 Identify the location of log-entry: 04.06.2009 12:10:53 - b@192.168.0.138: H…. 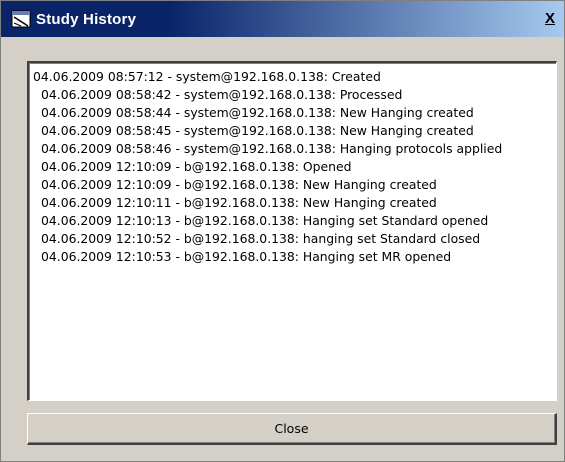
(246, 256).